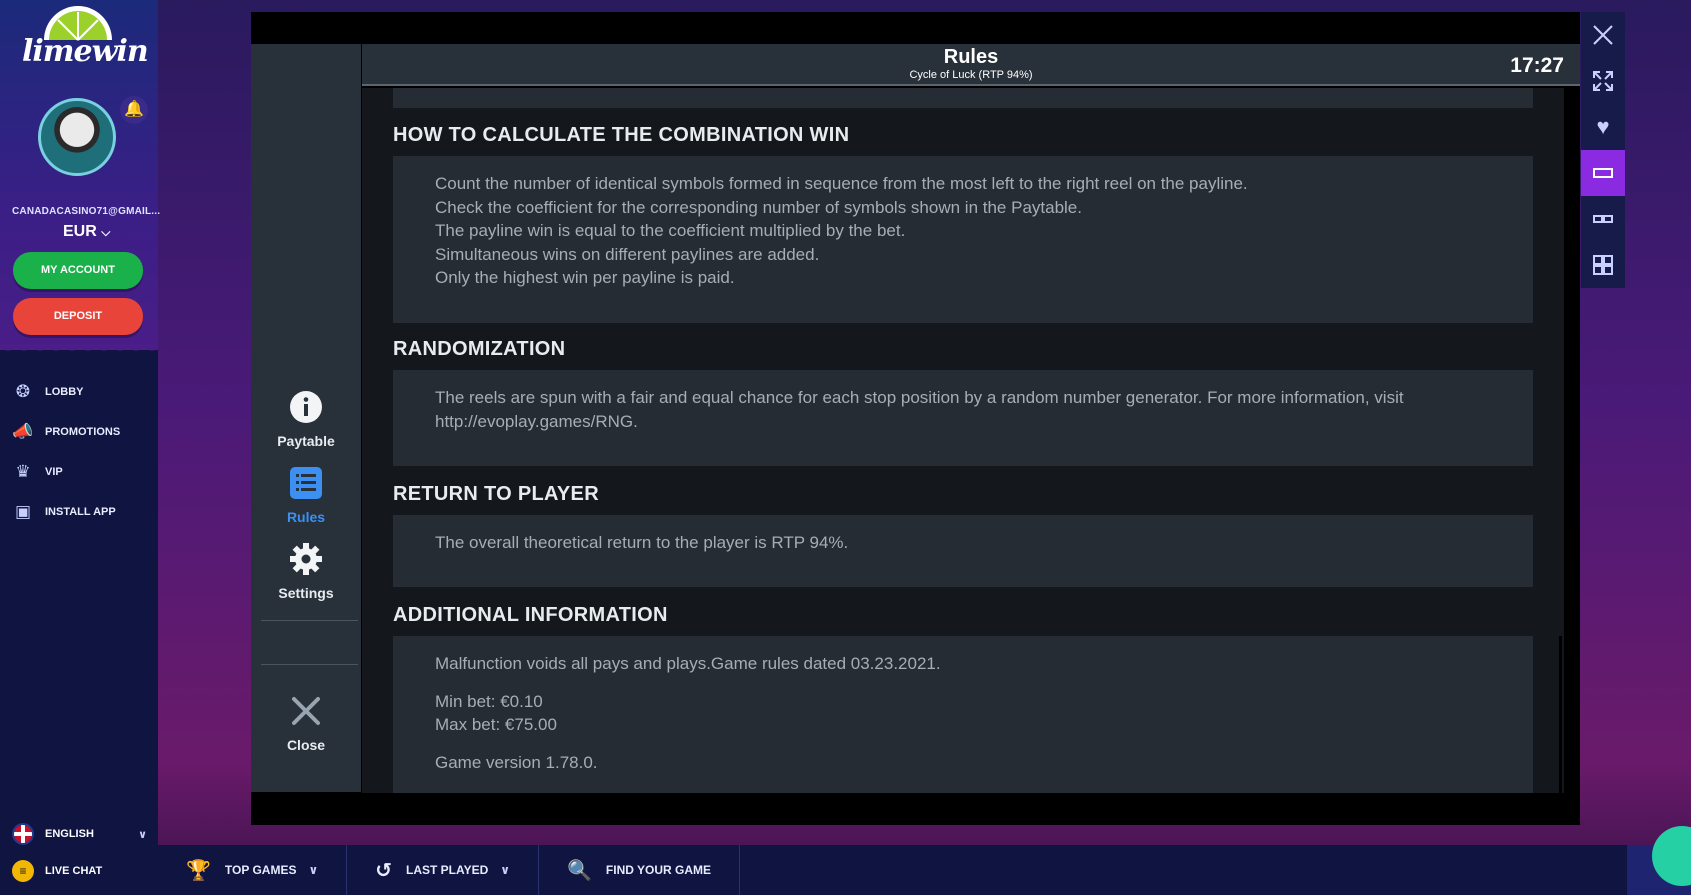  I want to click on megaphone-icon: 📣, so click(23, 431).